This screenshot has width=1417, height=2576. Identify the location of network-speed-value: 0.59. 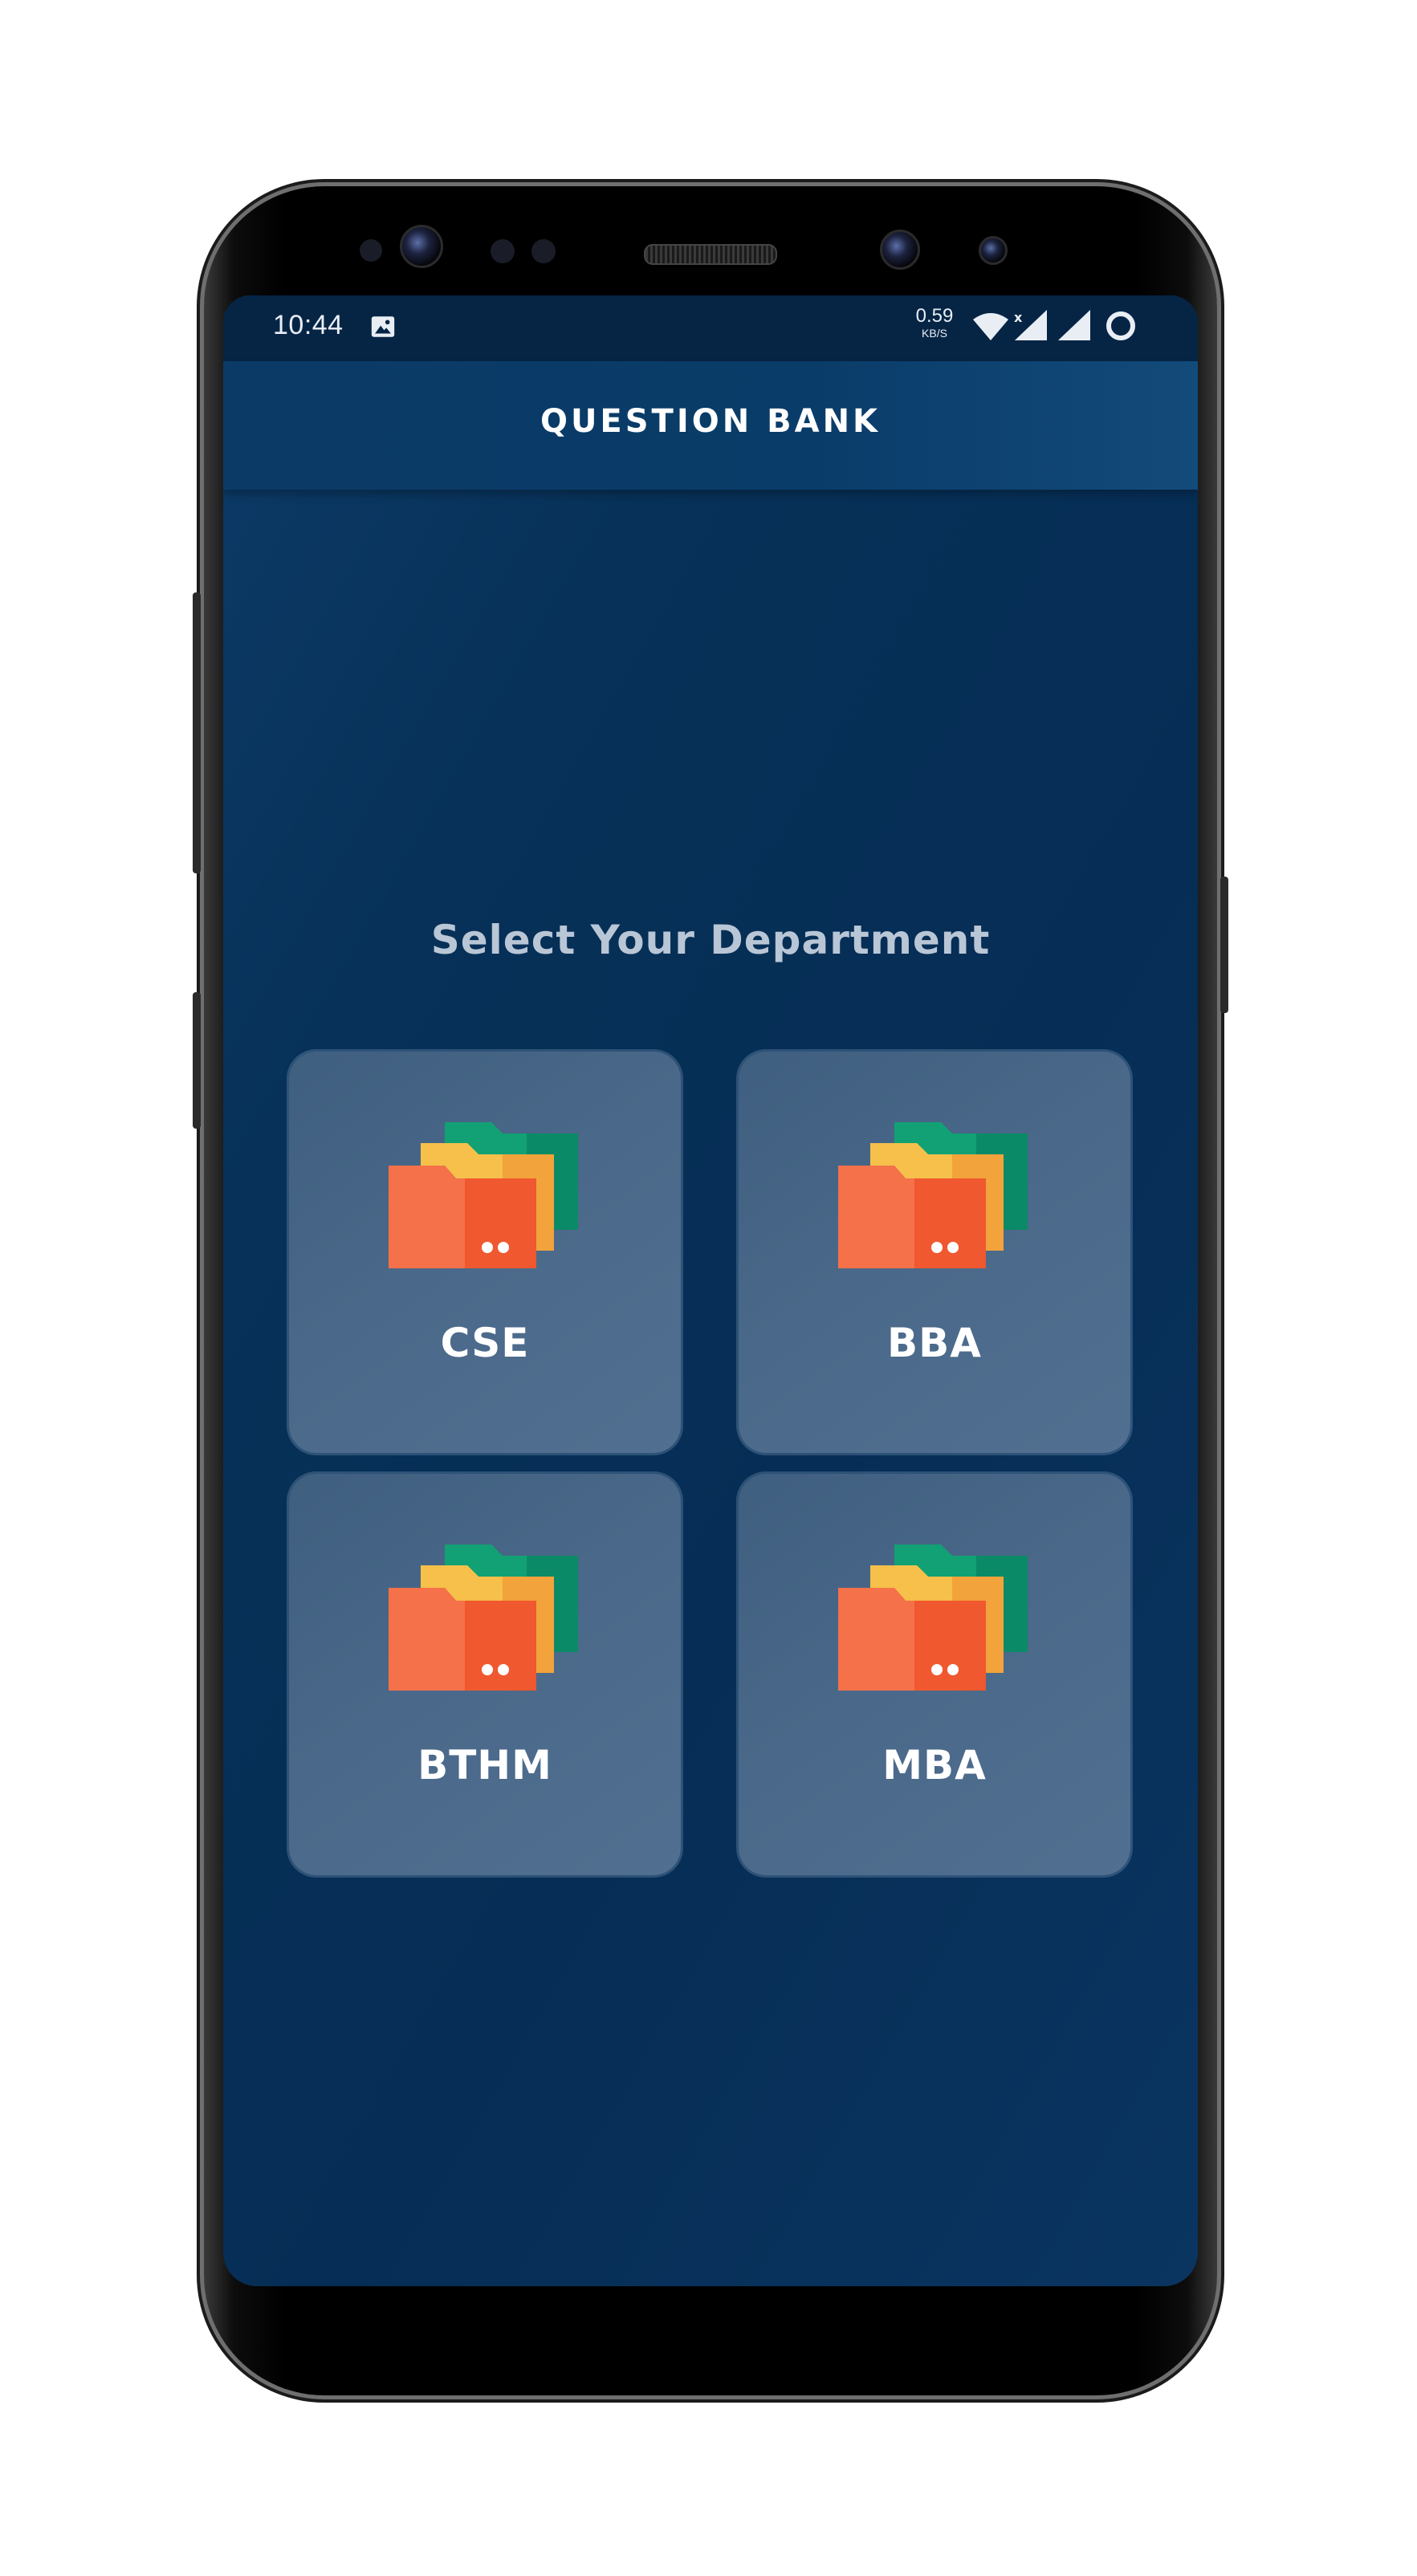
(934, 316).